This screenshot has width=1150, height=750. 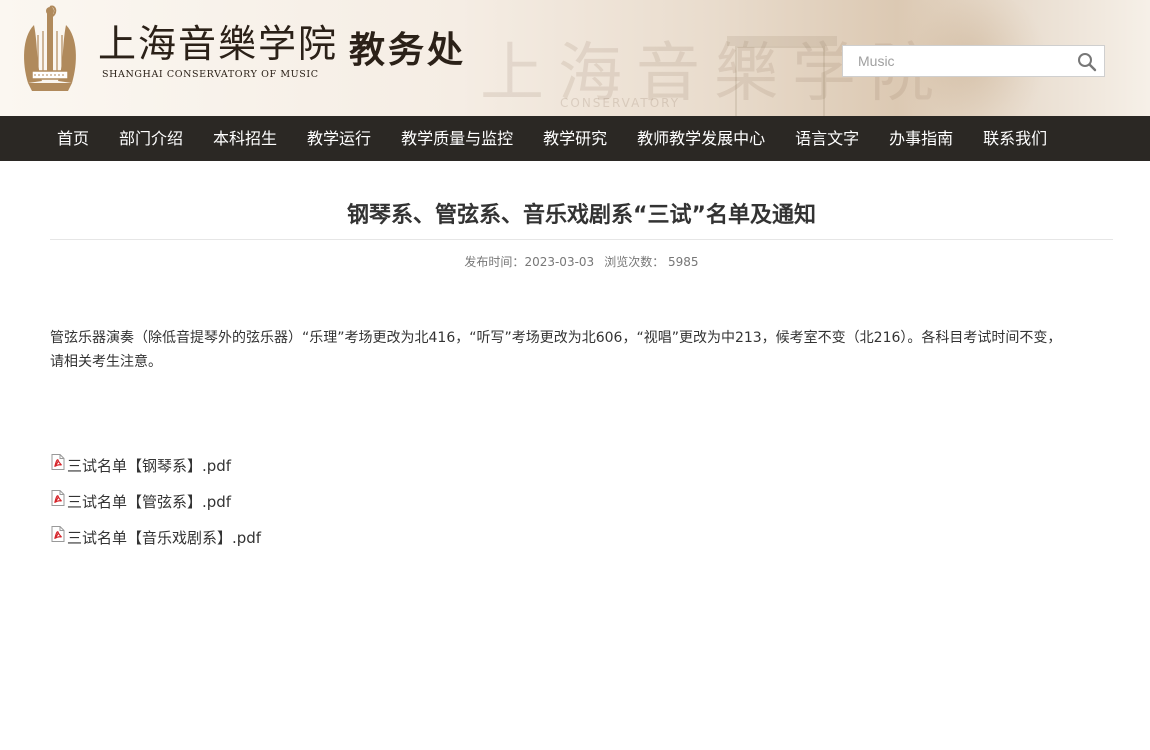 I want to click on publish-label: 发布时间：, so click(x=494, y=262).